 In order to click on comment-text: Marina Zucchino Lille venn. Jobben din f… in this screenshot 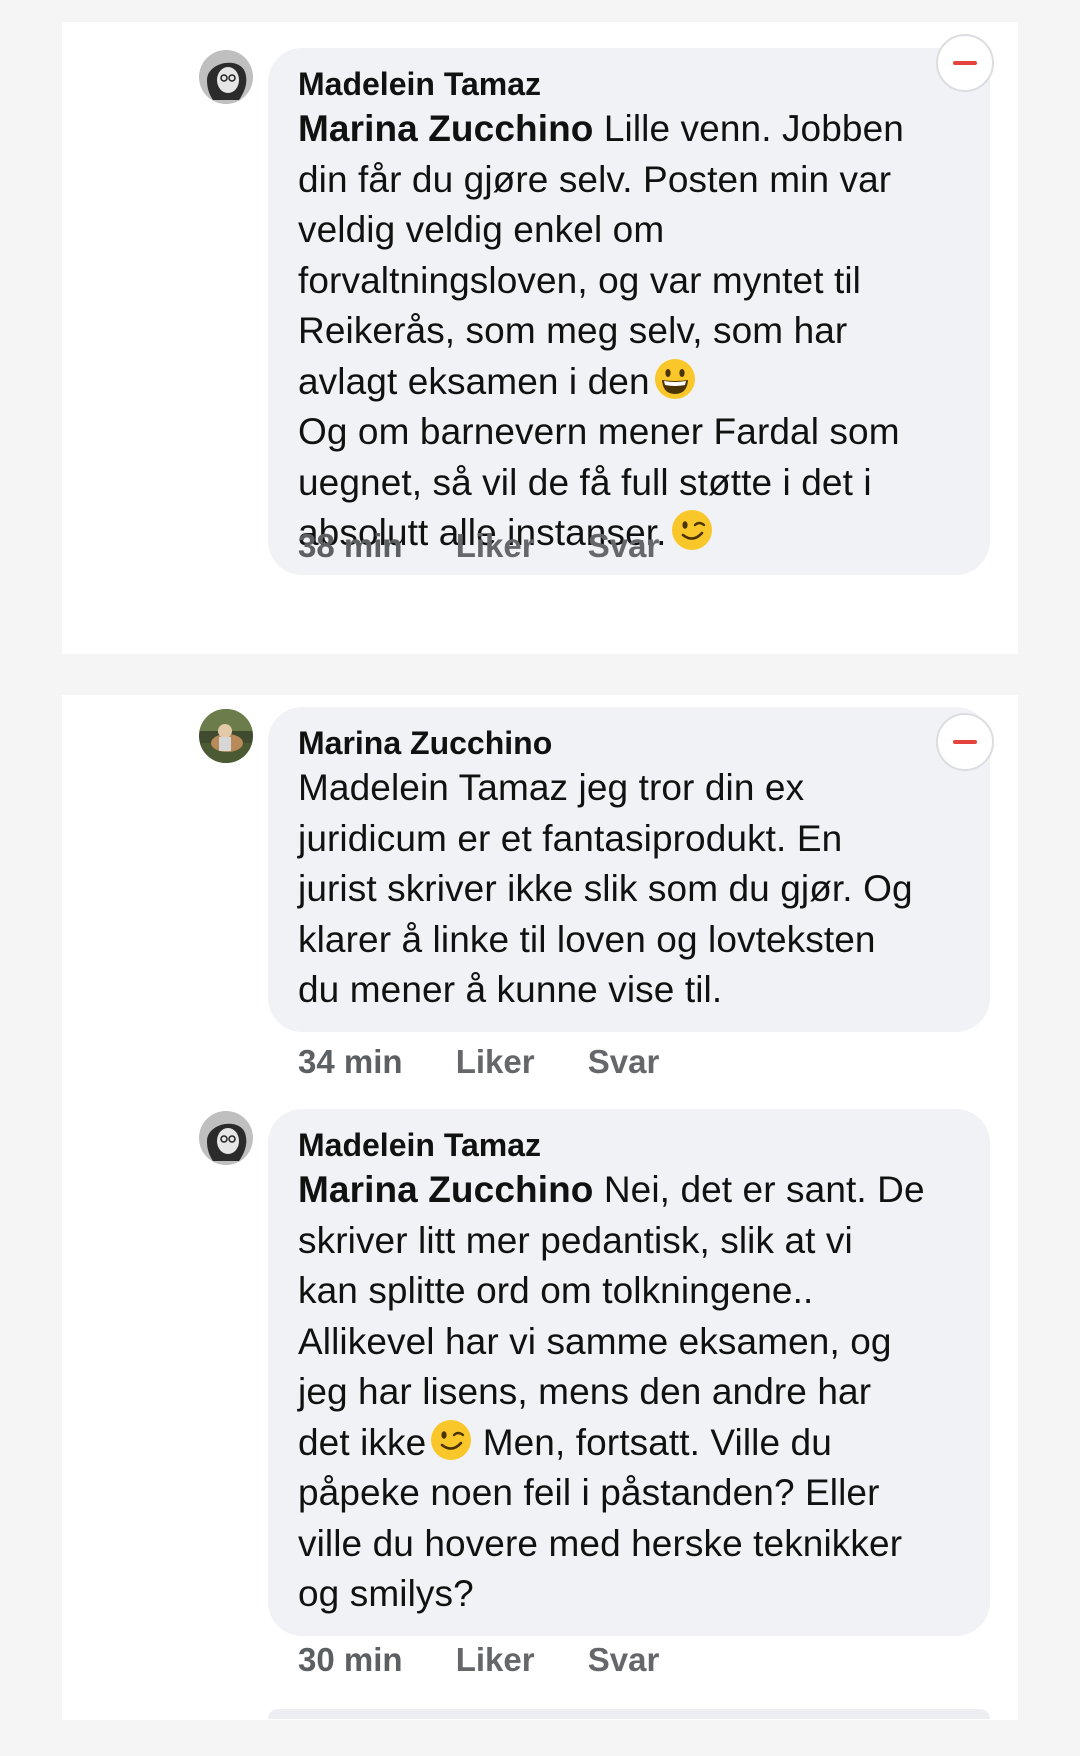, I will do `click(601, 330)`.